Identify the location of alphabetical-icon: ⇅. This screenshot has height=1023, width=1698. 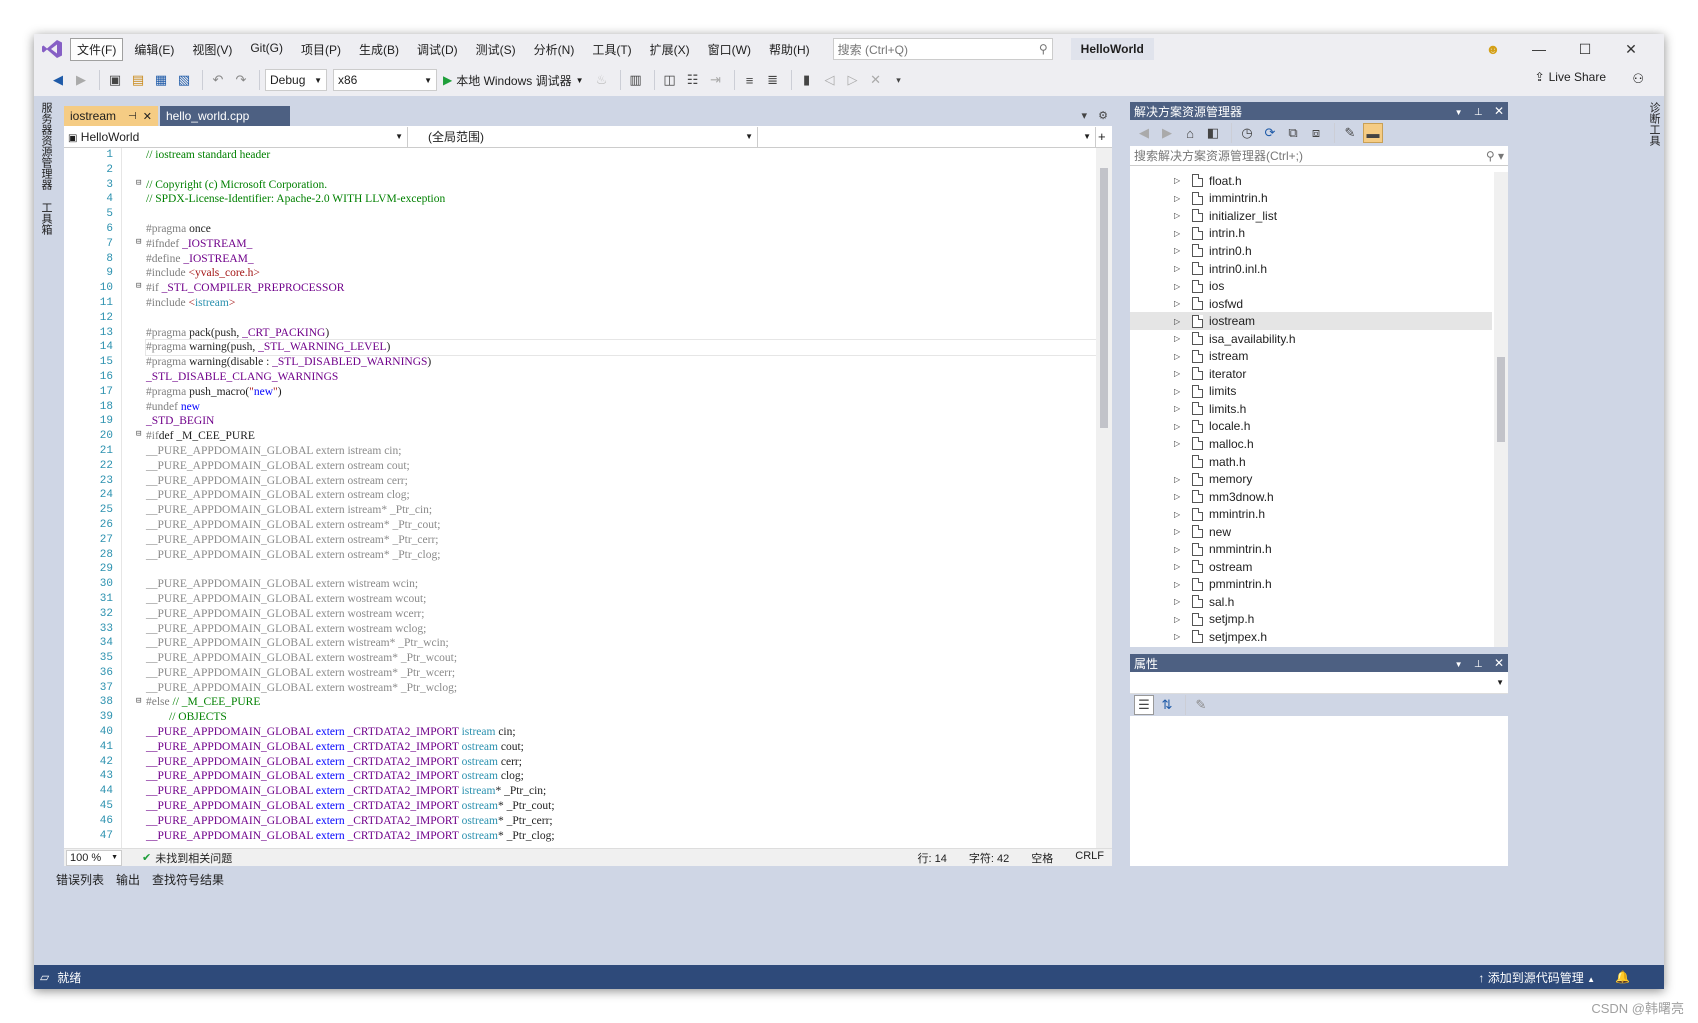
(1167, 705).